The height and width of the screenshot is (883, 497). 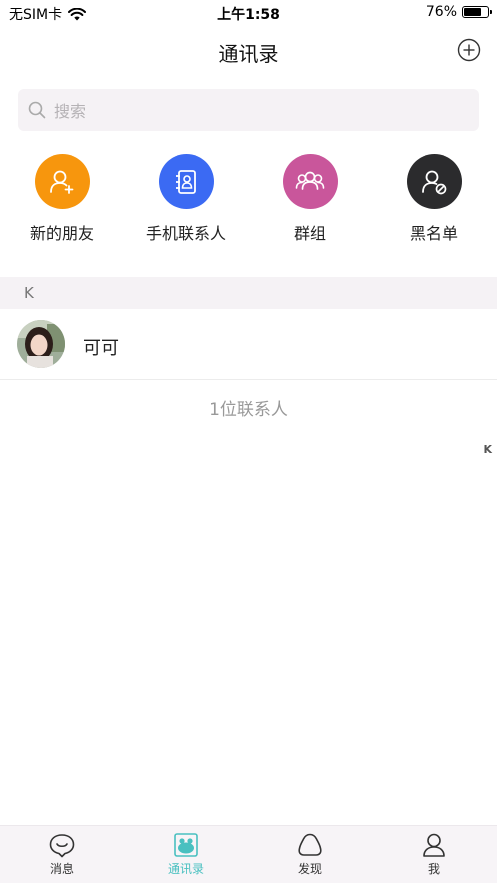 I want to click on plus-circle-icon, so click(x=469, y=50).